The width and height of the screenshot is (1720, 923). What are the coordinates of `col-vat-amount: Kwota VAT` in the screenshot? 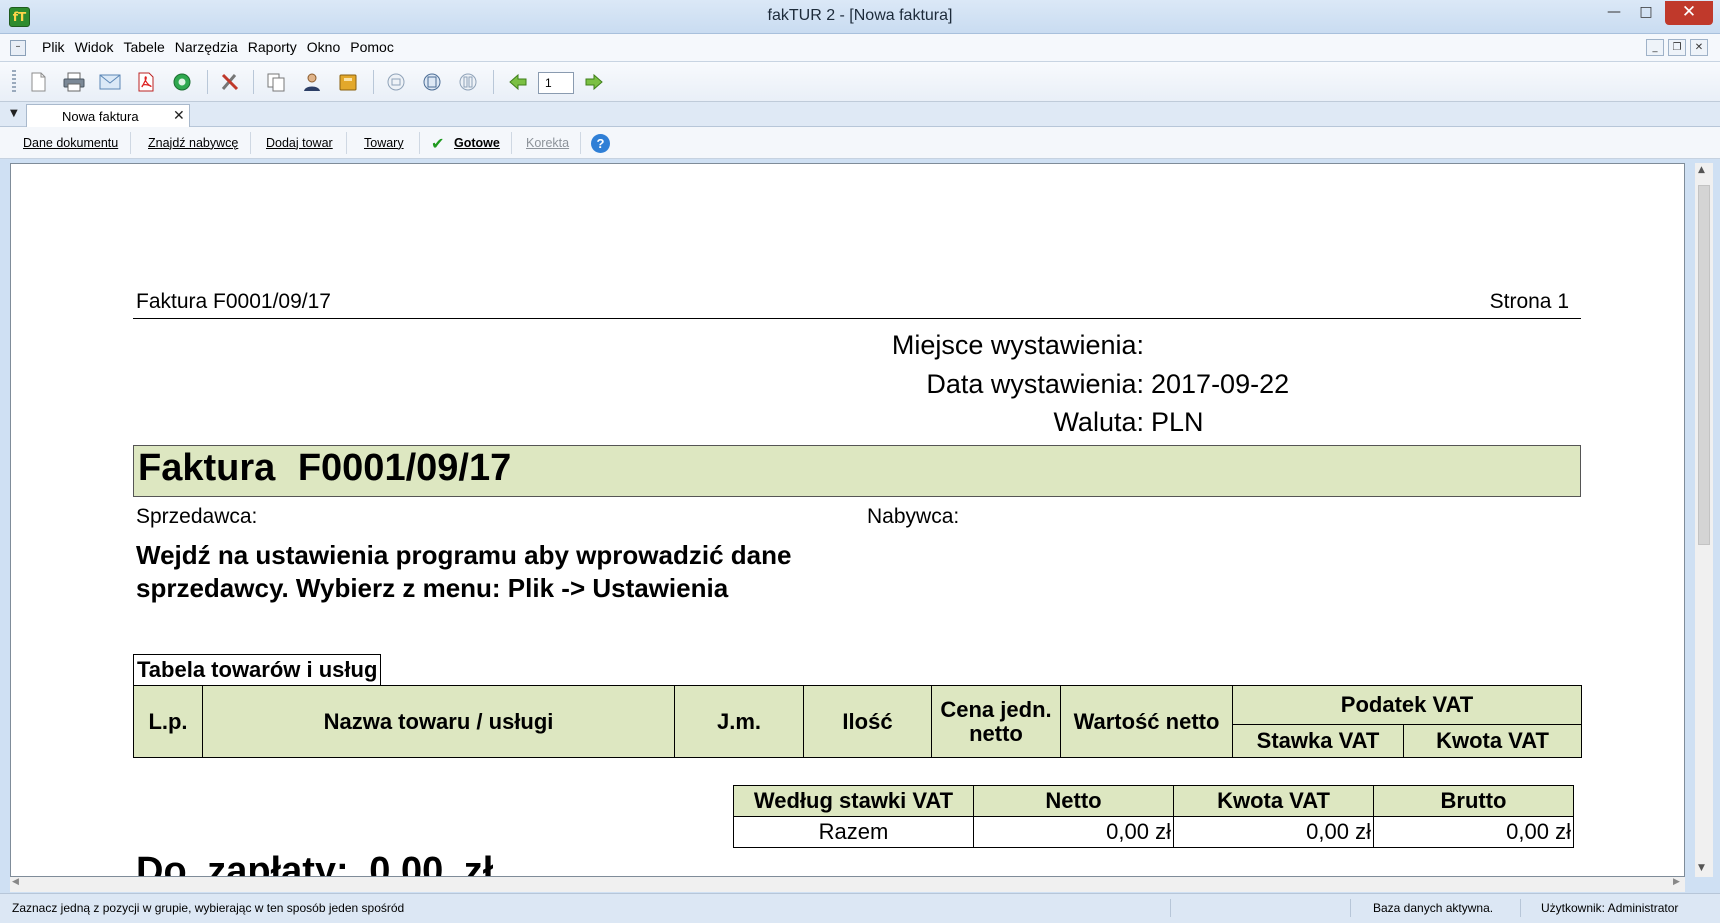 It's located at (1492, 741).